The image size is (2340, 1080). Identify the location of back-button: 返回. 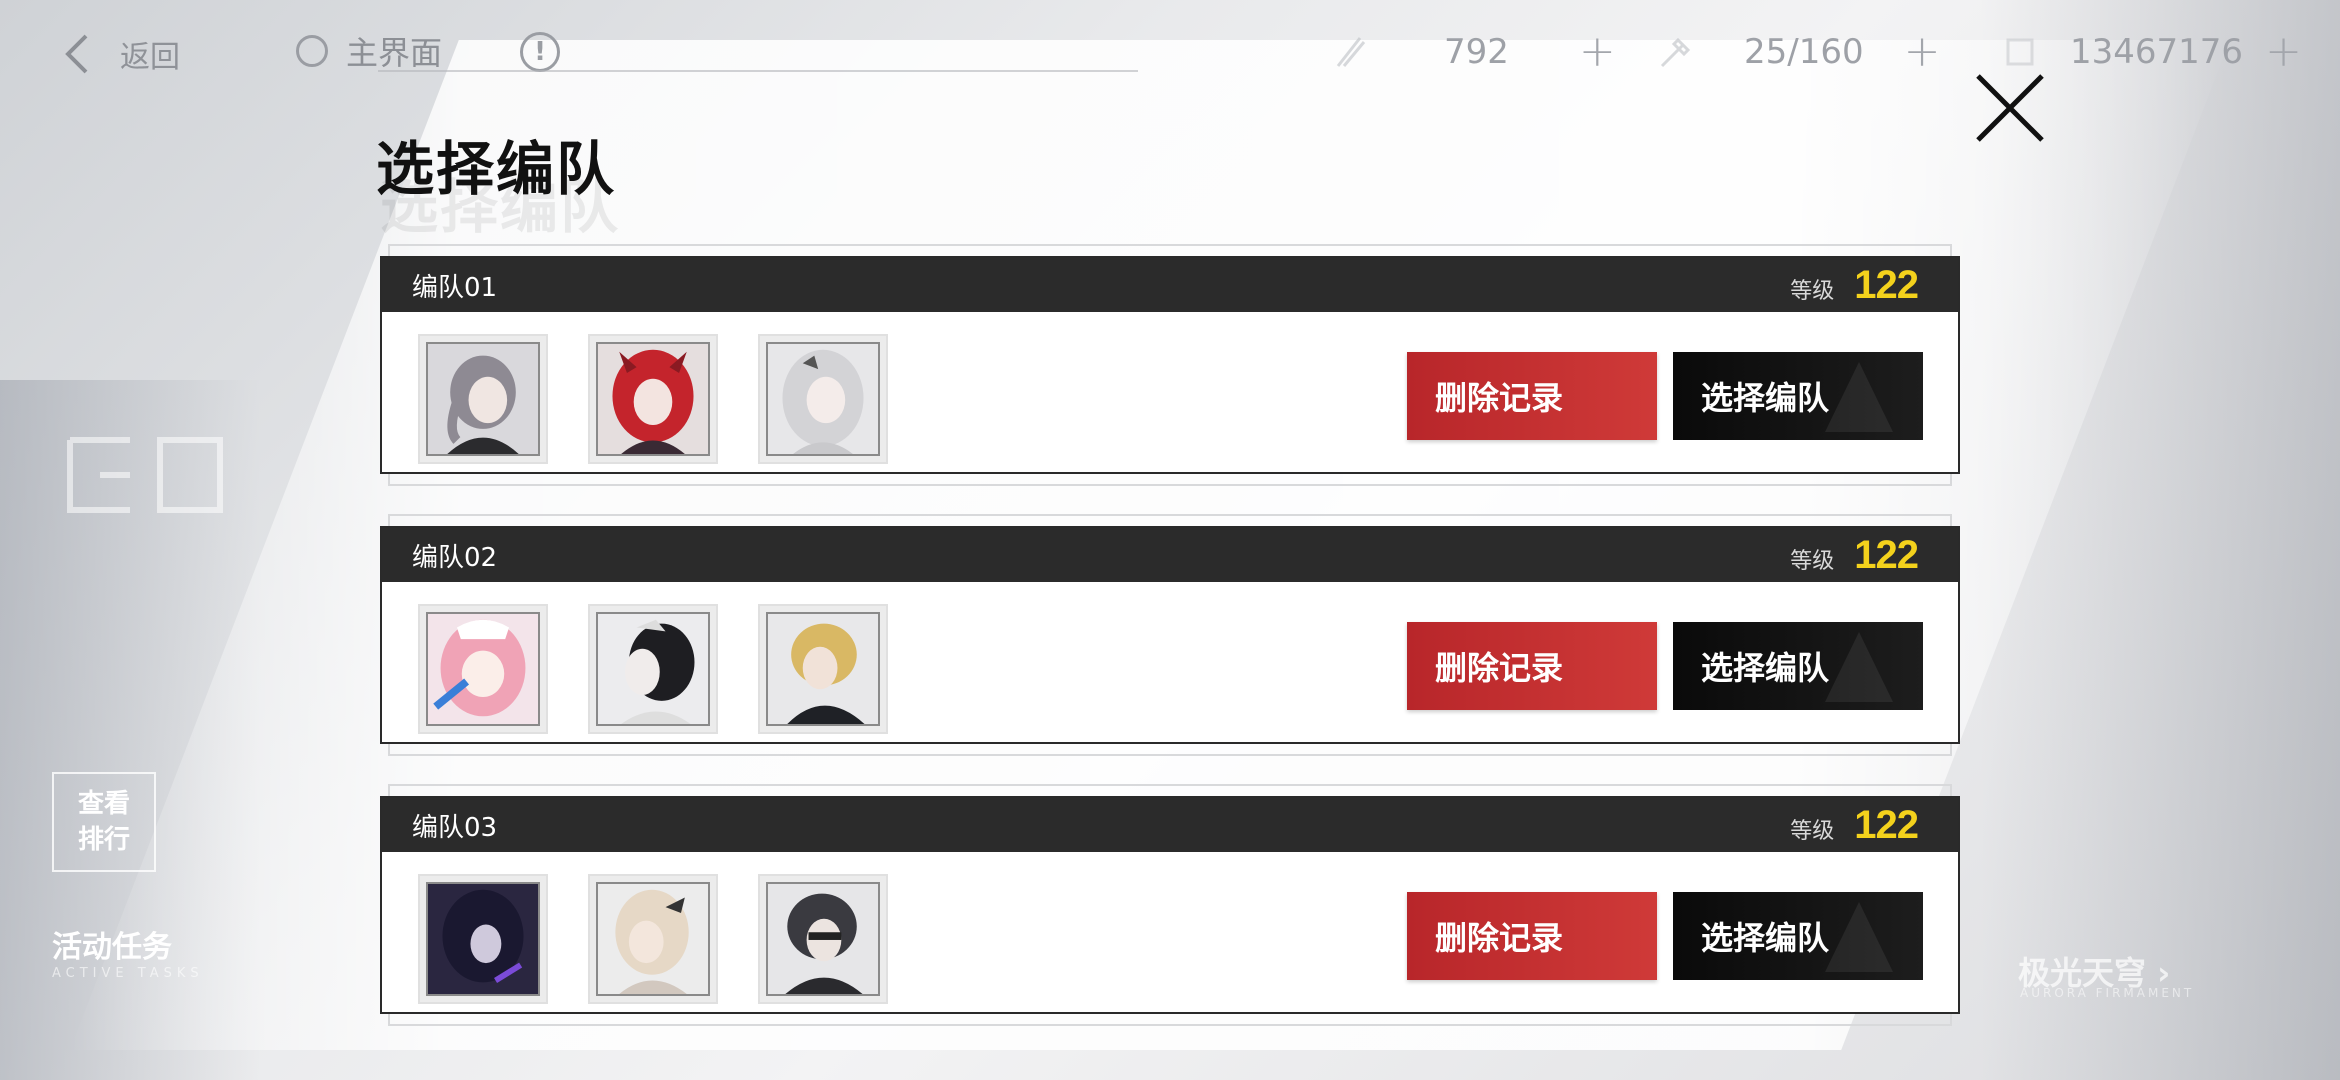
(121, 54).